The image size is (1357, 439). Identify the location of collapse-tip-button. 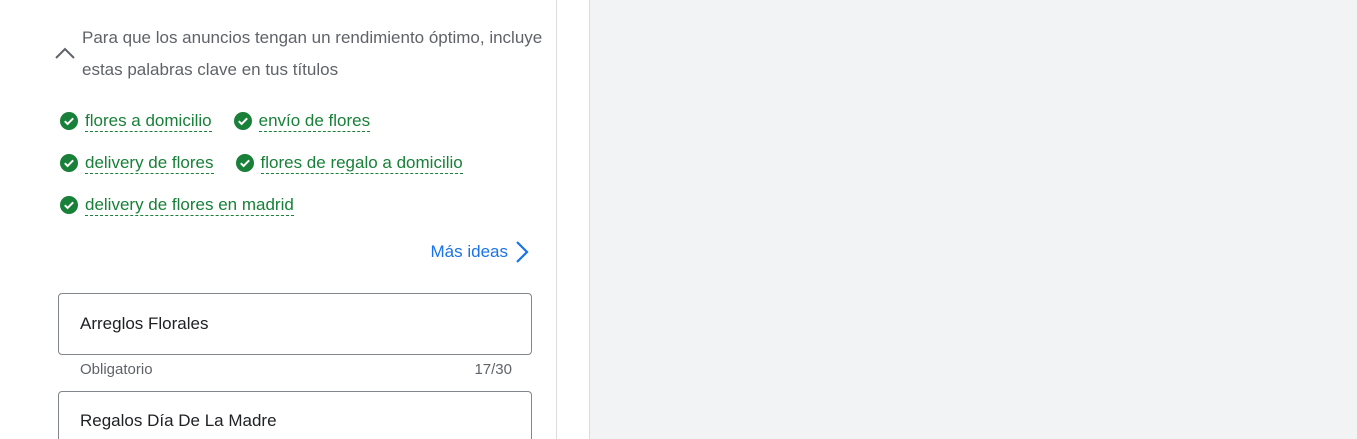
(65, 54).